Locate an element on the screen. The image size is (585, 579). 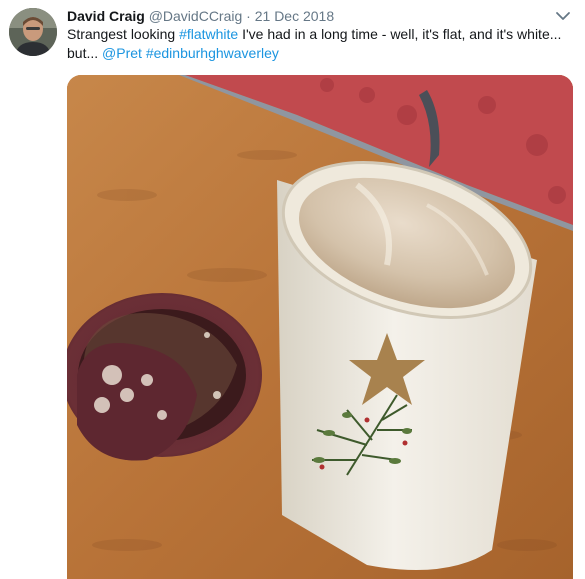
chevron-down-icon is located at coordinates (563, 16).